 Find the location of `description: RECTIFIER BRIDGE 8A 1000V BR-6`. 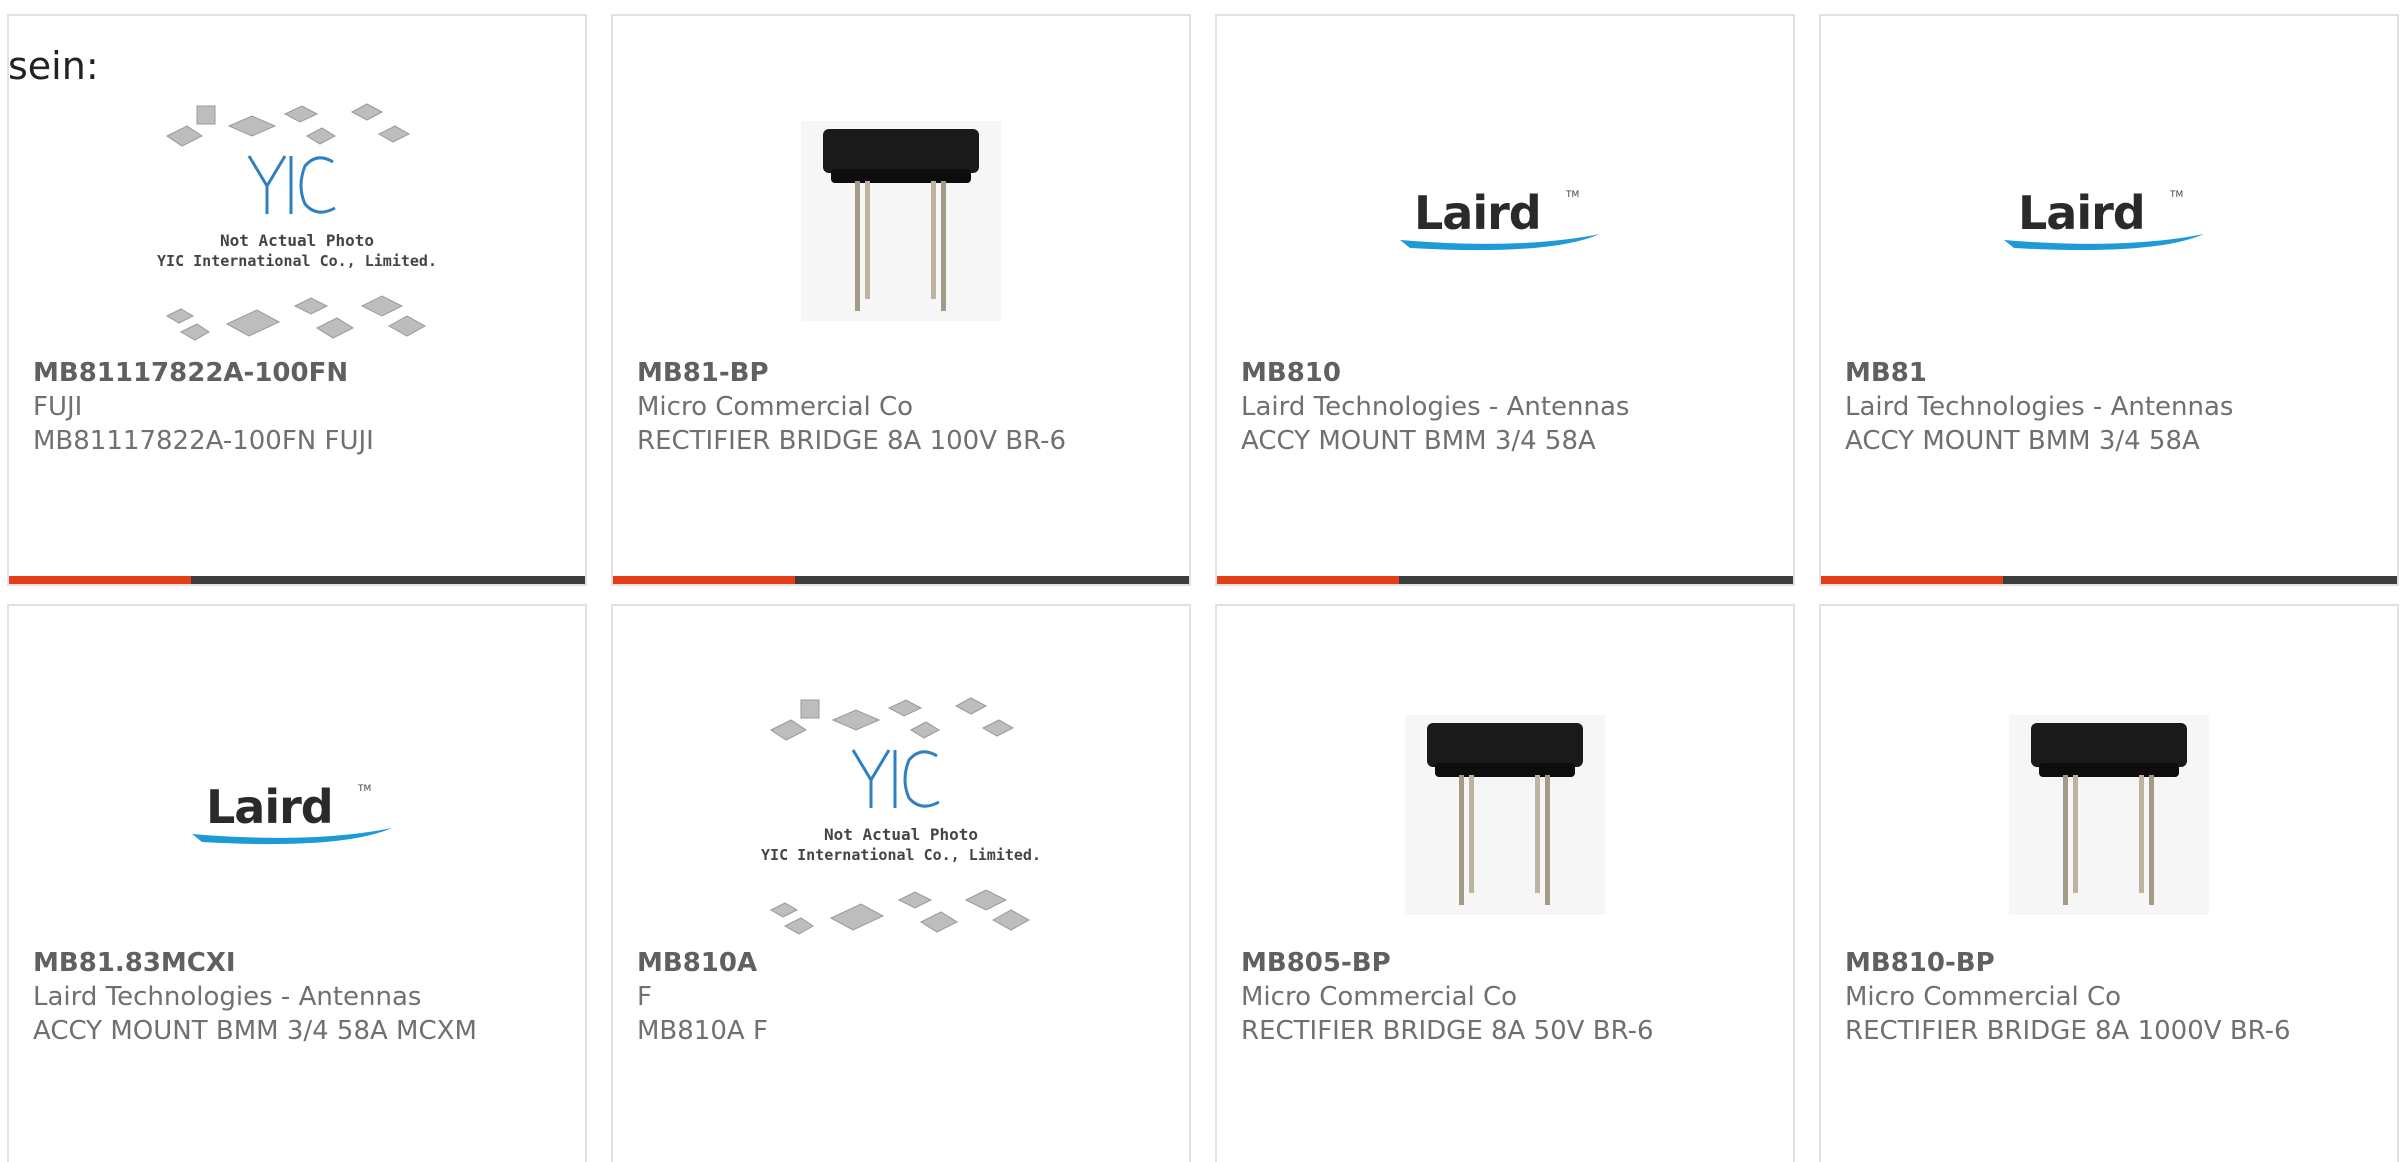

description: RECTIFIER BRIDGE 8A 1000V BR-6 is located at coordinates (2068, 1031).